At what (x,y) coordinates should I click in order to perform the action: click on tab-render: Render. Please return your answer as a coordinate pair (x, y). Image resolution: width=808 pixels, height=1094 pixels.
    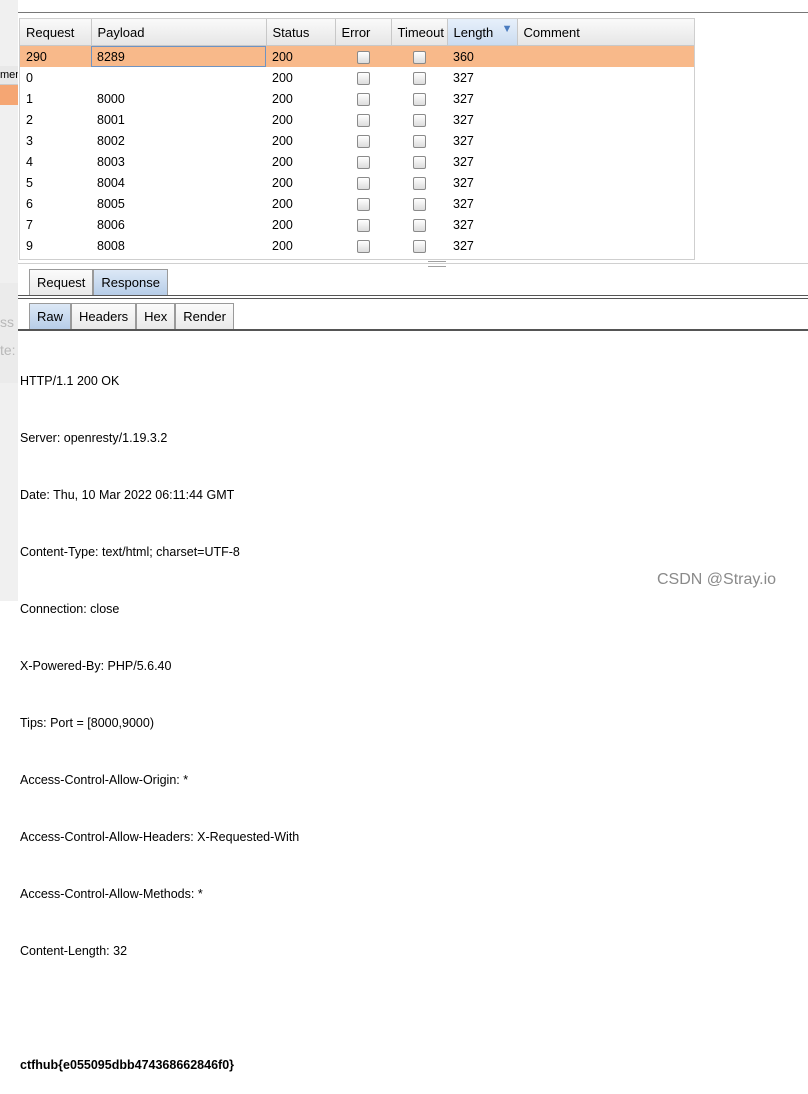
    Looking at the image, I should click on (204, 316).